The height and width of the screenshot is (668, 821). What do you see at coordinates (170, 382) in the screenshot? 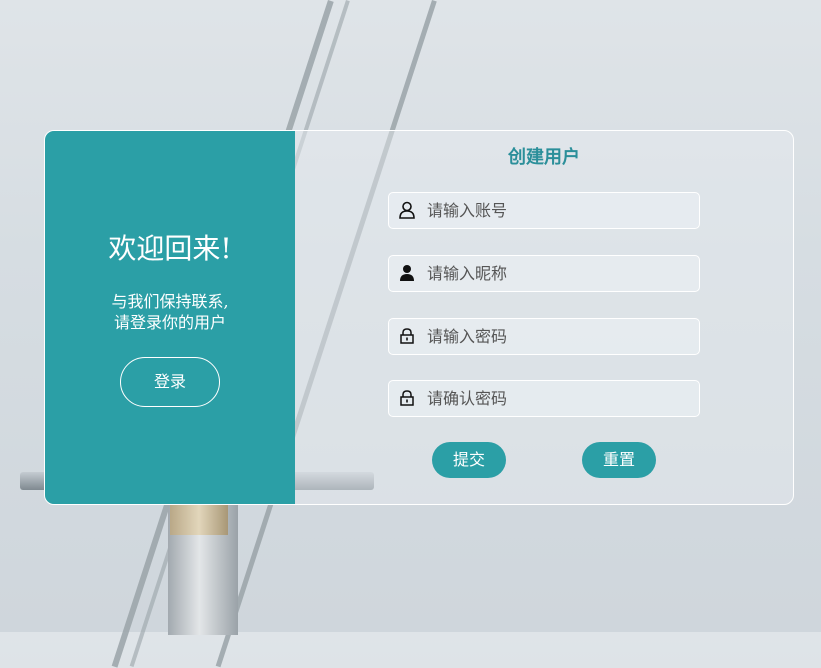
I see `login-button: 登录` at bounding box center [170, 382].